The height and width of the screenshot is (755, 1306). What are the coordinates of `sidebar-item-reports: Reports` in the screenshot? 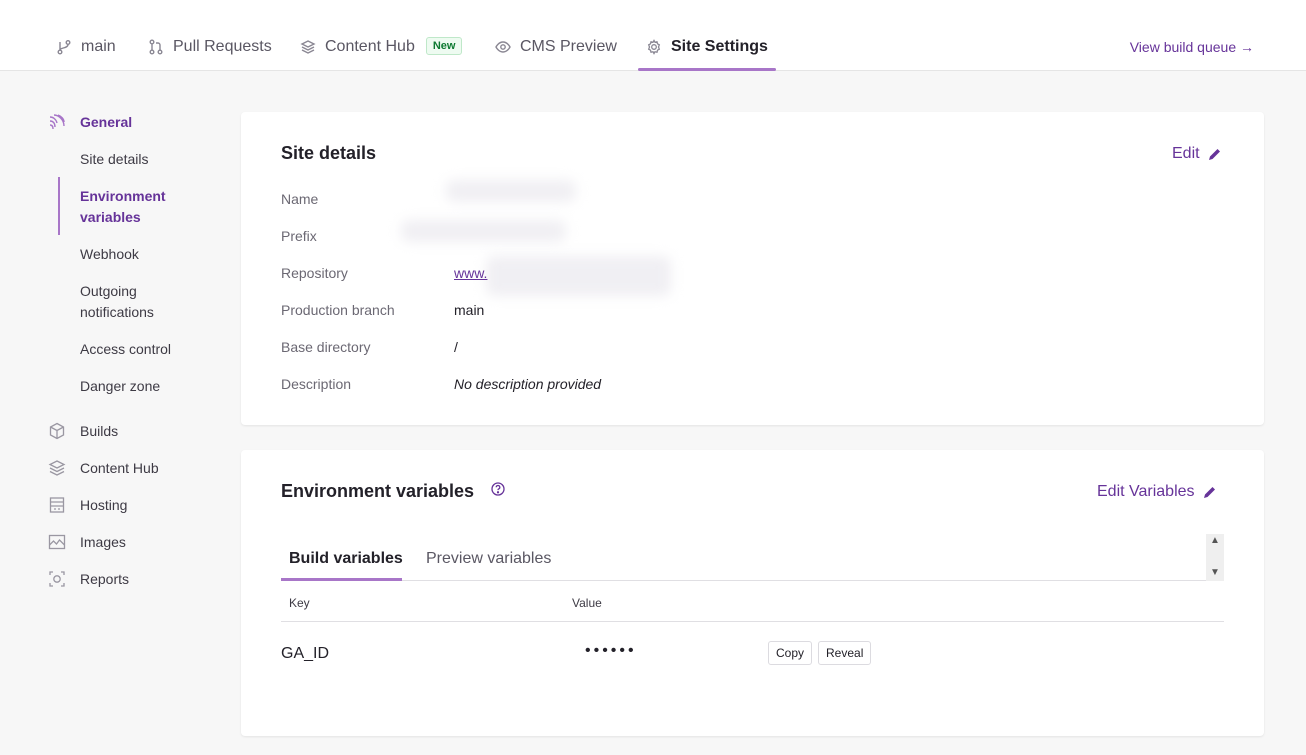 It's located at (88, 579).